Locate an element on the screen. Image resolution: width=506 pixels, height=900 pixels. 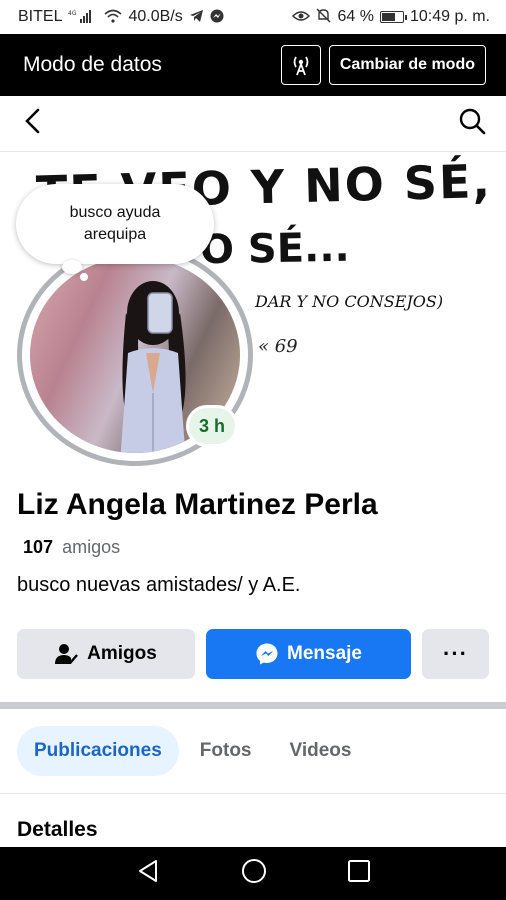
svg-text: 4G is located at coordinates (72, 13).